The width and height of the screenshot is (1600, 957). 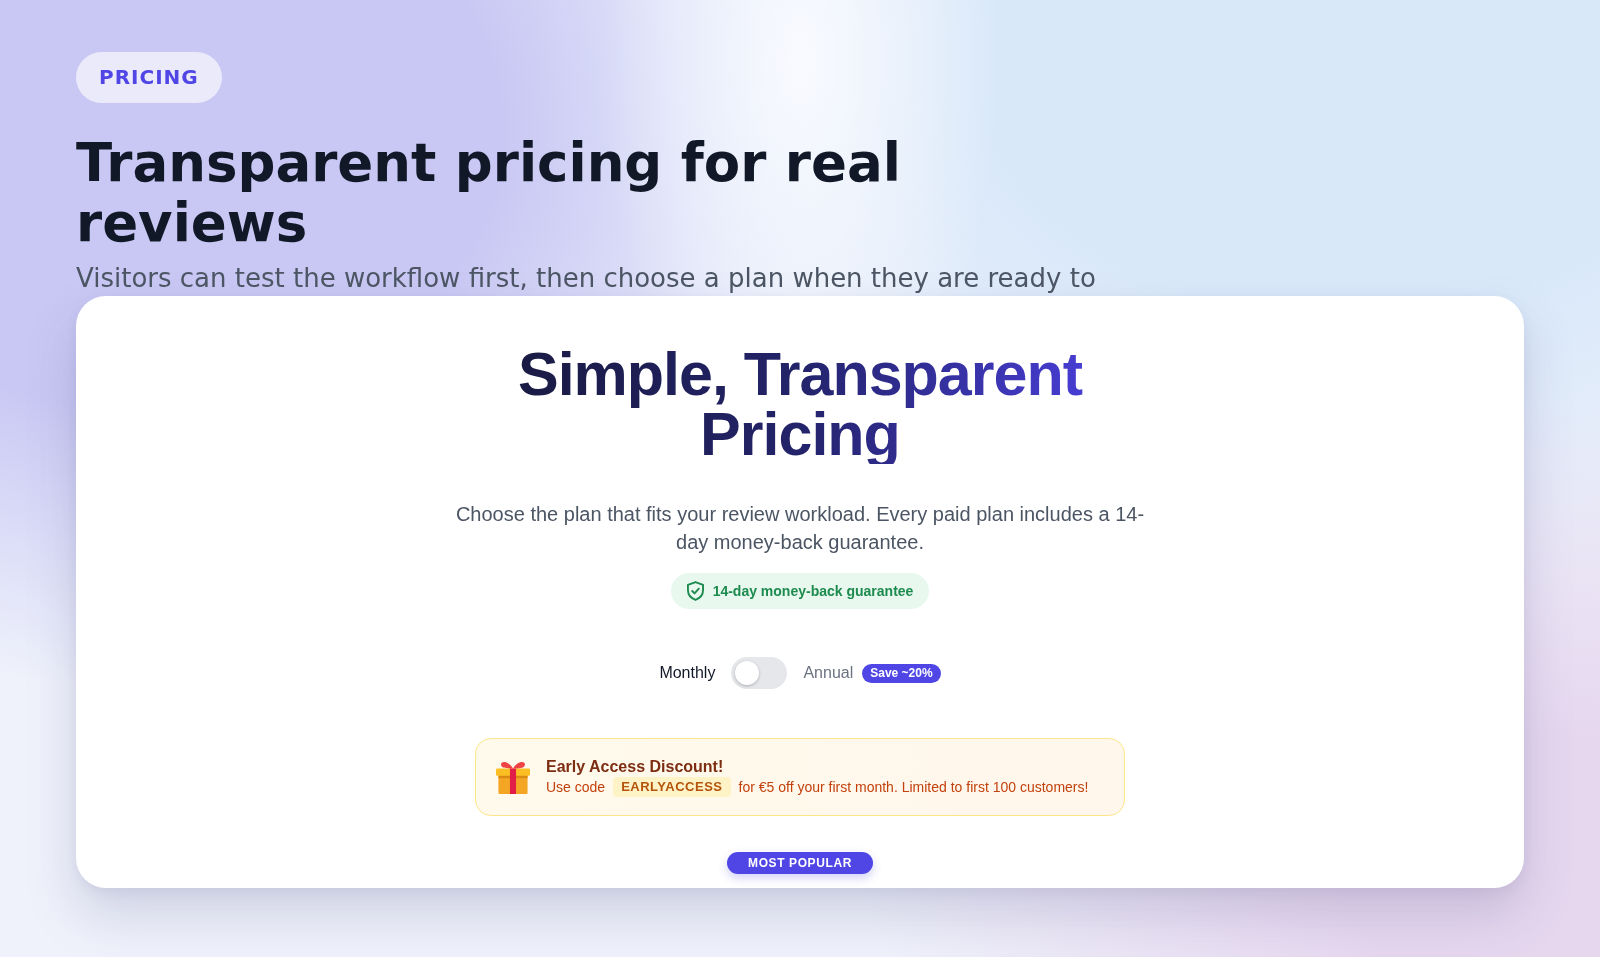 What do you see at coordinates (687, 673) in the screenshot?
I see `billing-option-label: Monthly` at bounding box center [687, 673].